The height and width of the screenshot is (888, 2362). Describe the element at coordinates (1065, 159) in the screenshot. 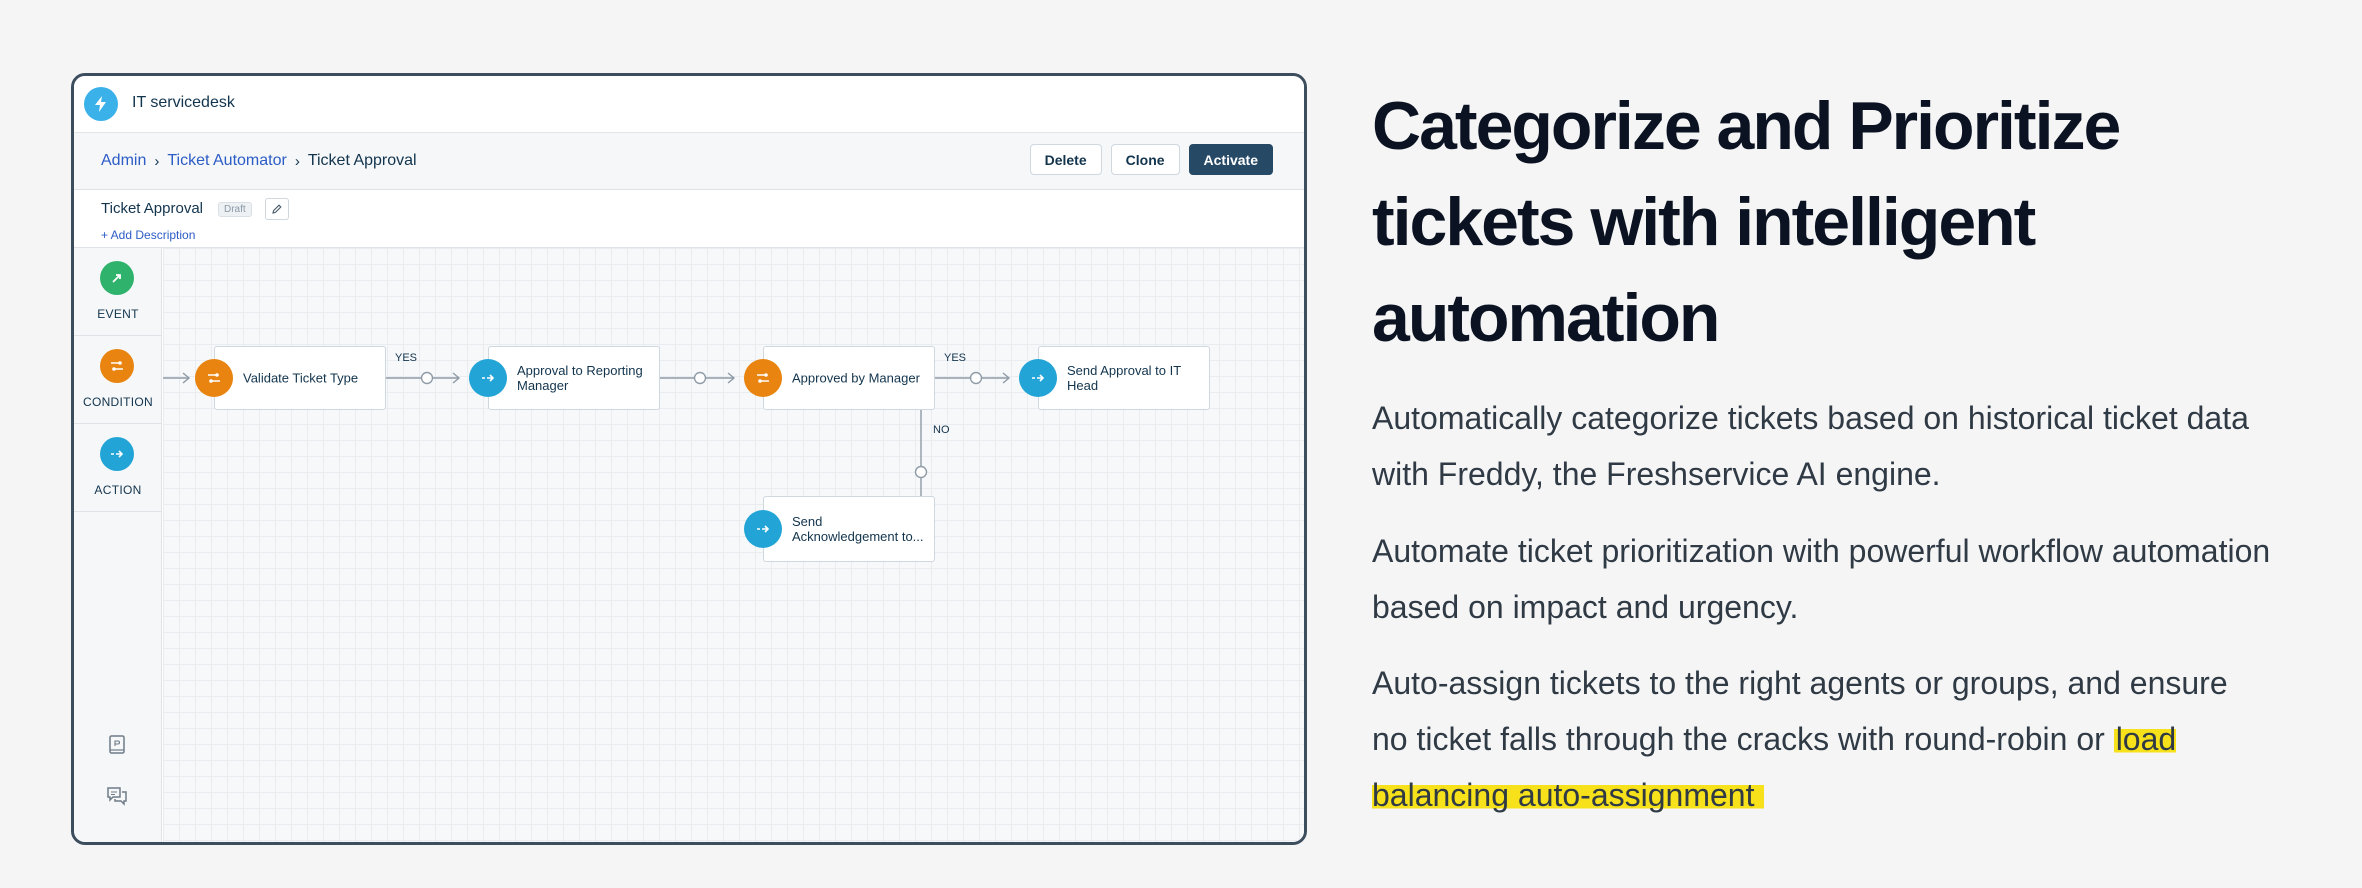

I see `delete-button: Delete` at that location.